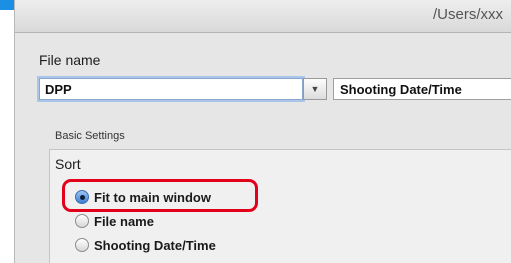 This screenshot has height=263, width=511. What do you see at coordinates (70, 60) in the screenshot?
I see `file-name-label: File name` at bounding box center [70, 60].